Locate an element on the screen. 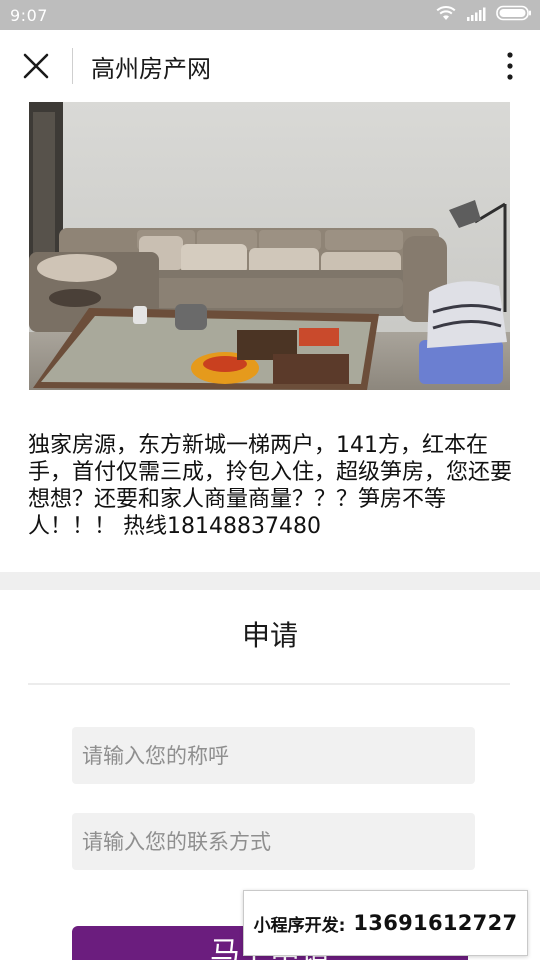 This screenshot has height=960, width=540. promo-phone: 13691612727 is located at coordinates (435, 923).